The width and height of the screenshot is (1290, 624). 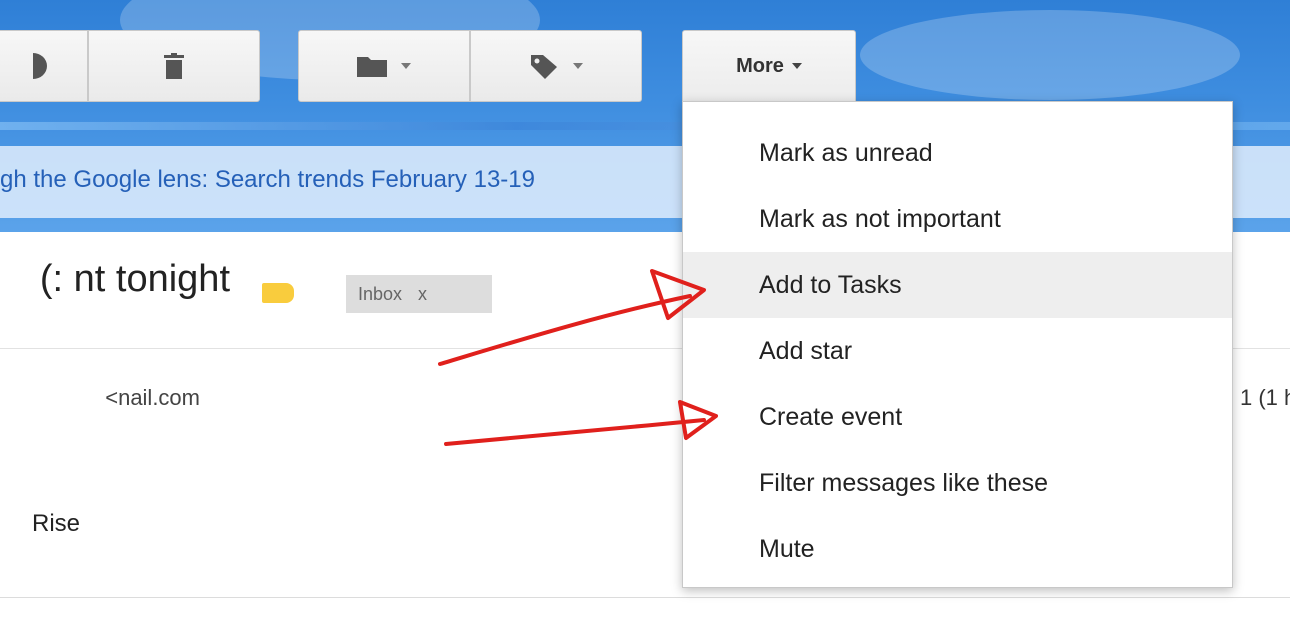 I want to click on menu-item-mark-as-not-important: Mark as not important, so click(x=957, y=219).